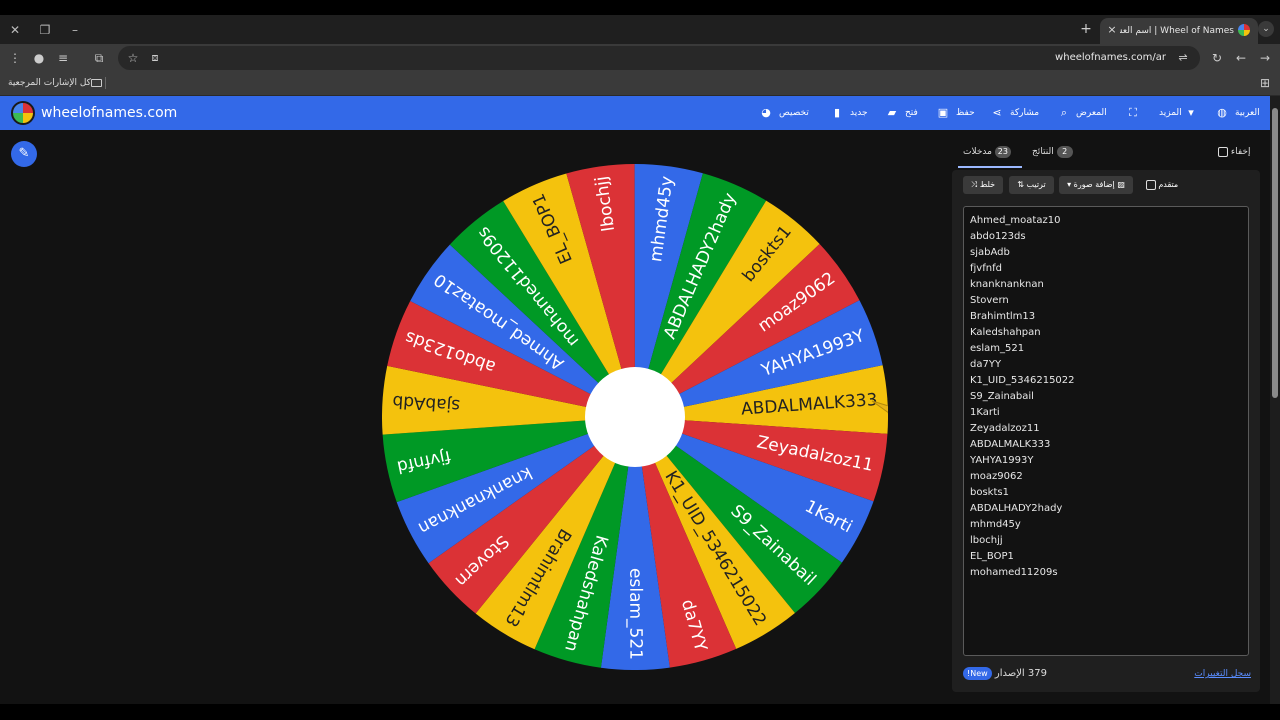 This screenshot has height=720, width=1280. What do you see at coordinates (1150, 184) in the screenshot?
I see `advanced-checkbox` at bounding box center [1150, 184].